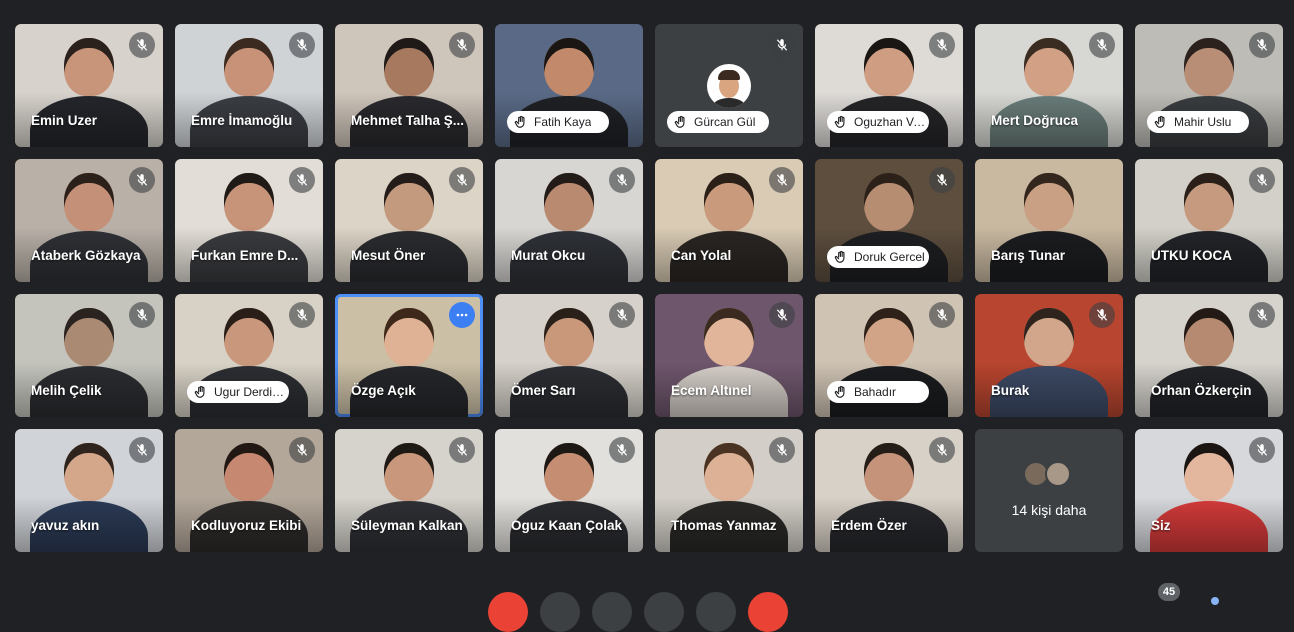 This screenshot has width=1294, height=632. What do you see at coordinates (567, 525) in the screenshot?
I see `participant-name: Oguz Kaan Çolak` at bounding box center [567, 525].